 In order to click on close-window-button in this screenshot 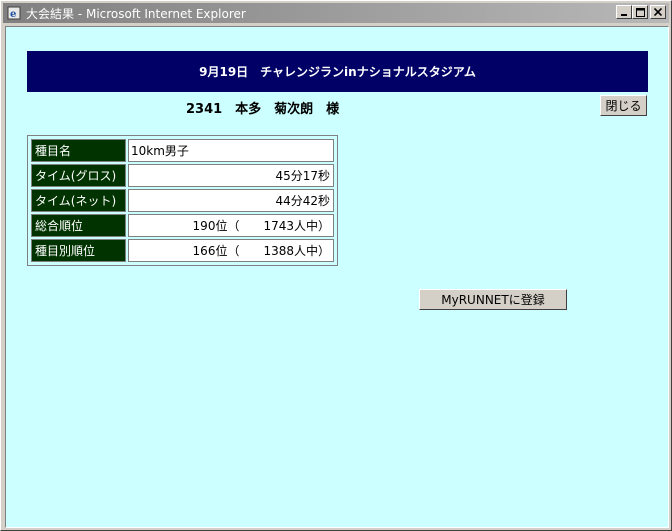, I will do `click(658, 12)`.